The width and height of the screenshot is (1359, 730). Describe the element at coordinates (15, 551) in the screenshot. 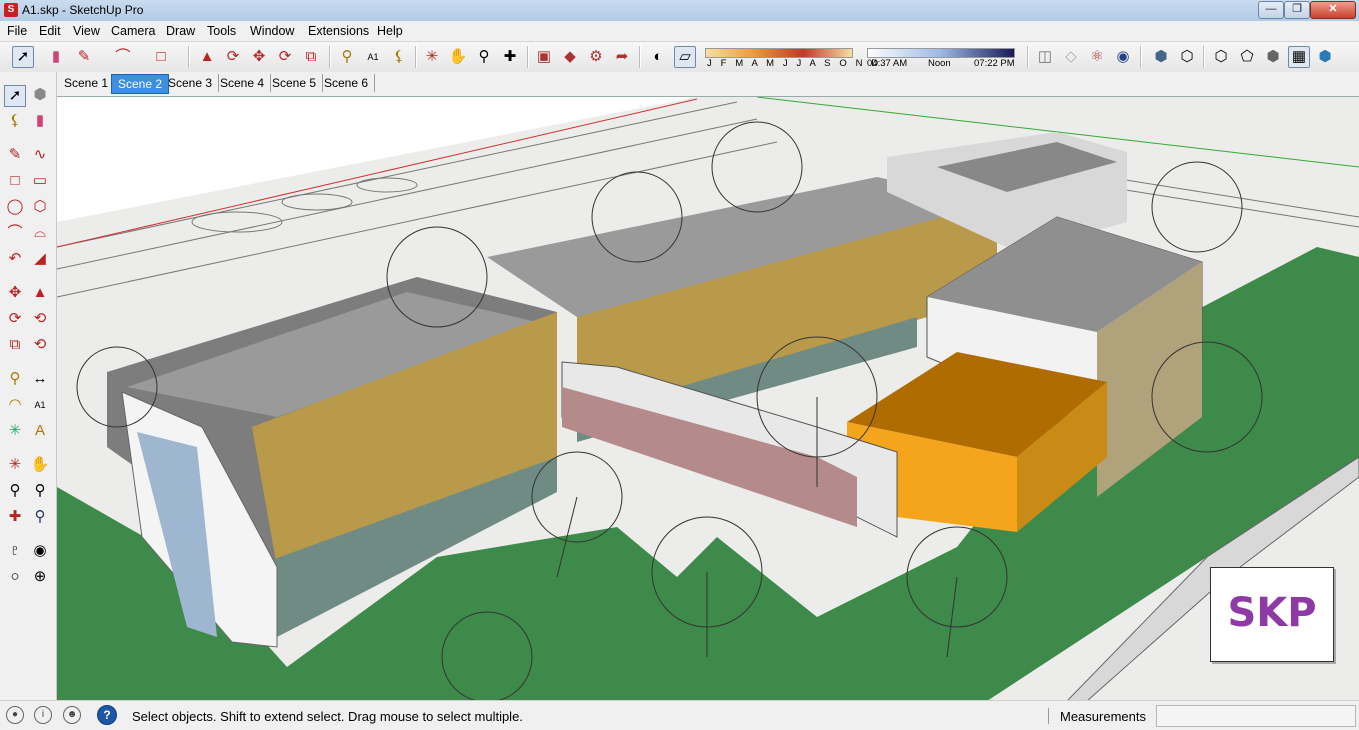

I see `position-camera-button: ♇` at that location.